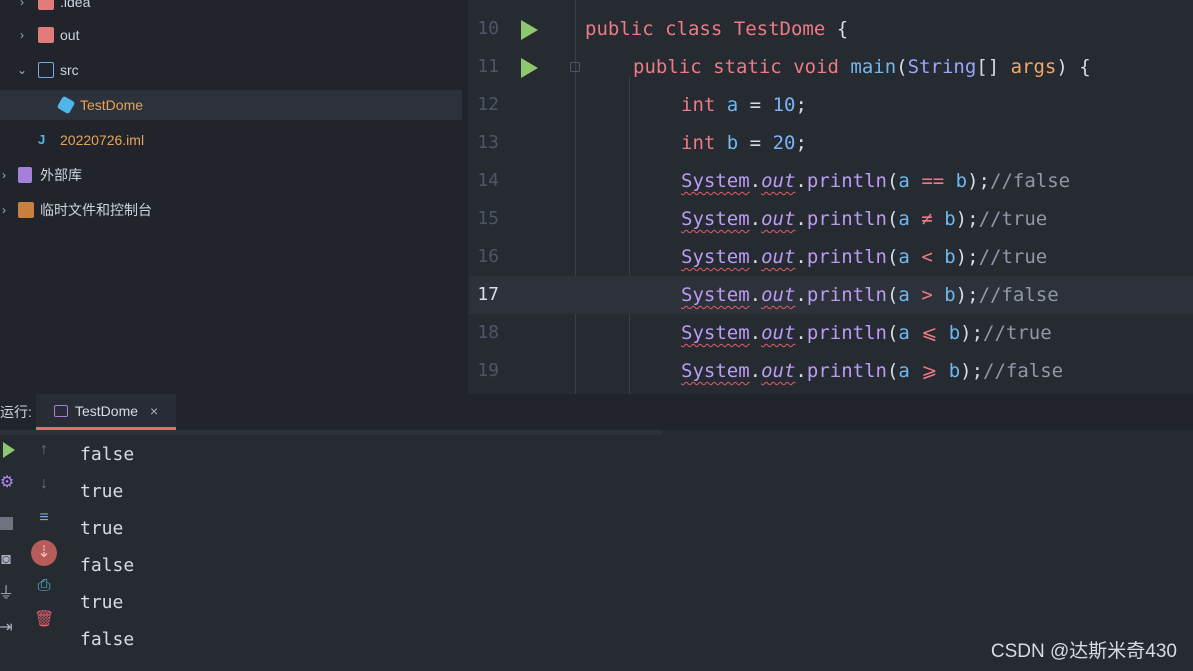 This screenshot has width=1193, height=671. What do you see at coordinates (870, 295) in the screenshot?
I see `code-text: System.out.println(a > b);//false` at bounding box center [870, 295].